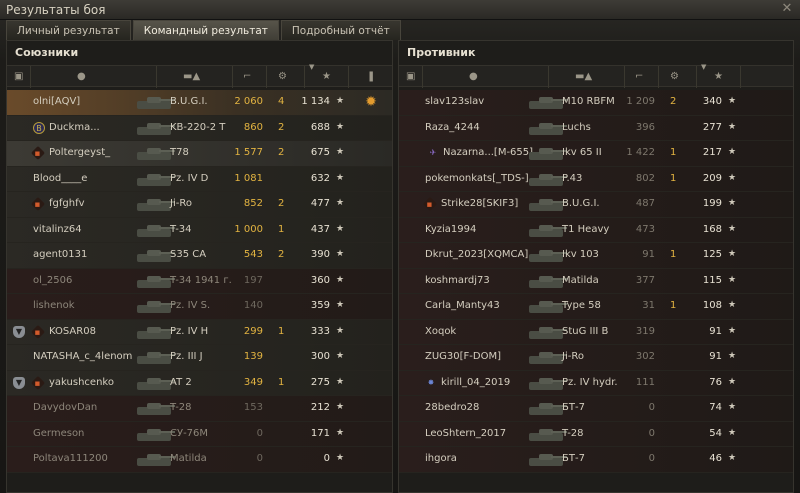 This screenshot has height=493, width=800. What do you see at coordinates (320, 382) in the screenshot?
I see `xp-value: 275` at bounding box center [320, 382].